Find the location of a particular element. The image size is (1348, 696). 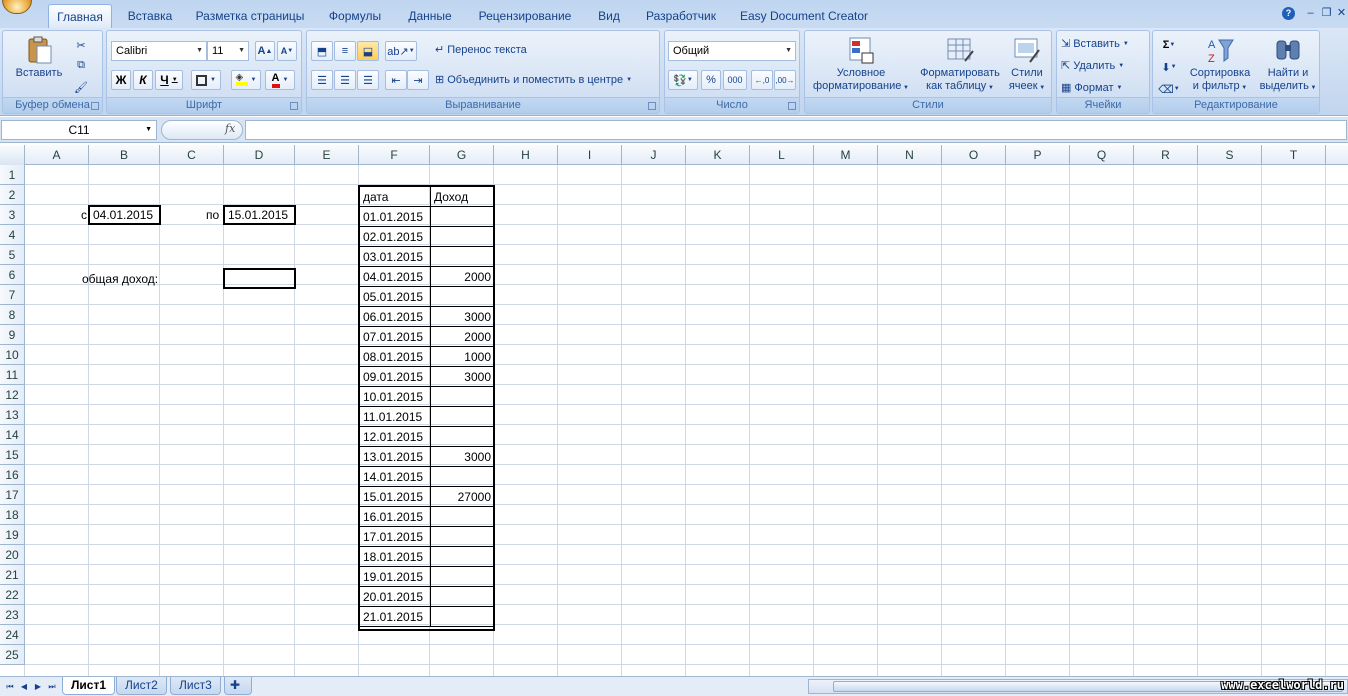

sheet-tab-3: Лист3 is located at coordinates (195, 686).